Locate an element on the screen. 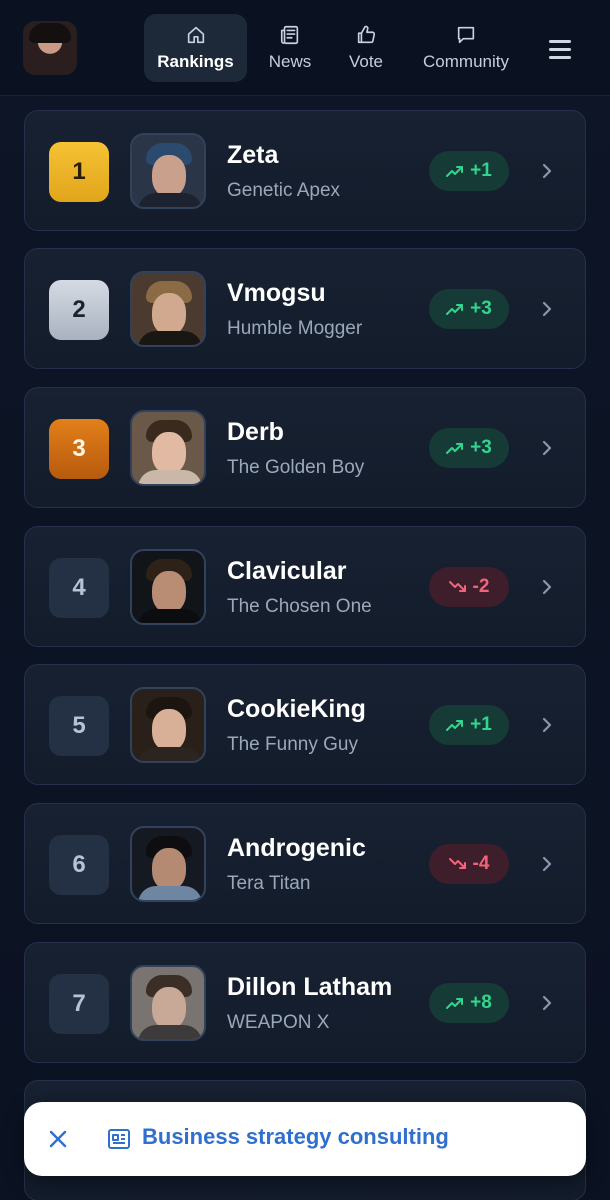 The image size is (610, 1200). ranking-card-3: 3 Derb The Golden Boy +3 is located at coordinates (305, 447).